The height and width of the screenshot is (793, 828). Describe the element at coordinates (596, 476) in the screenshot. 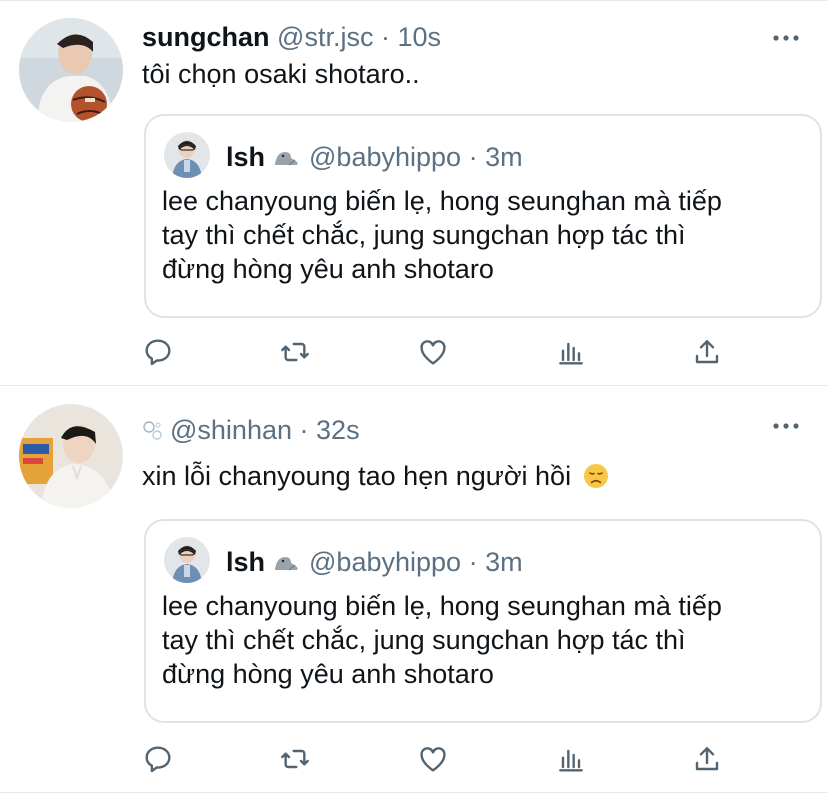

I see `disappointed-face-icon` at that location.